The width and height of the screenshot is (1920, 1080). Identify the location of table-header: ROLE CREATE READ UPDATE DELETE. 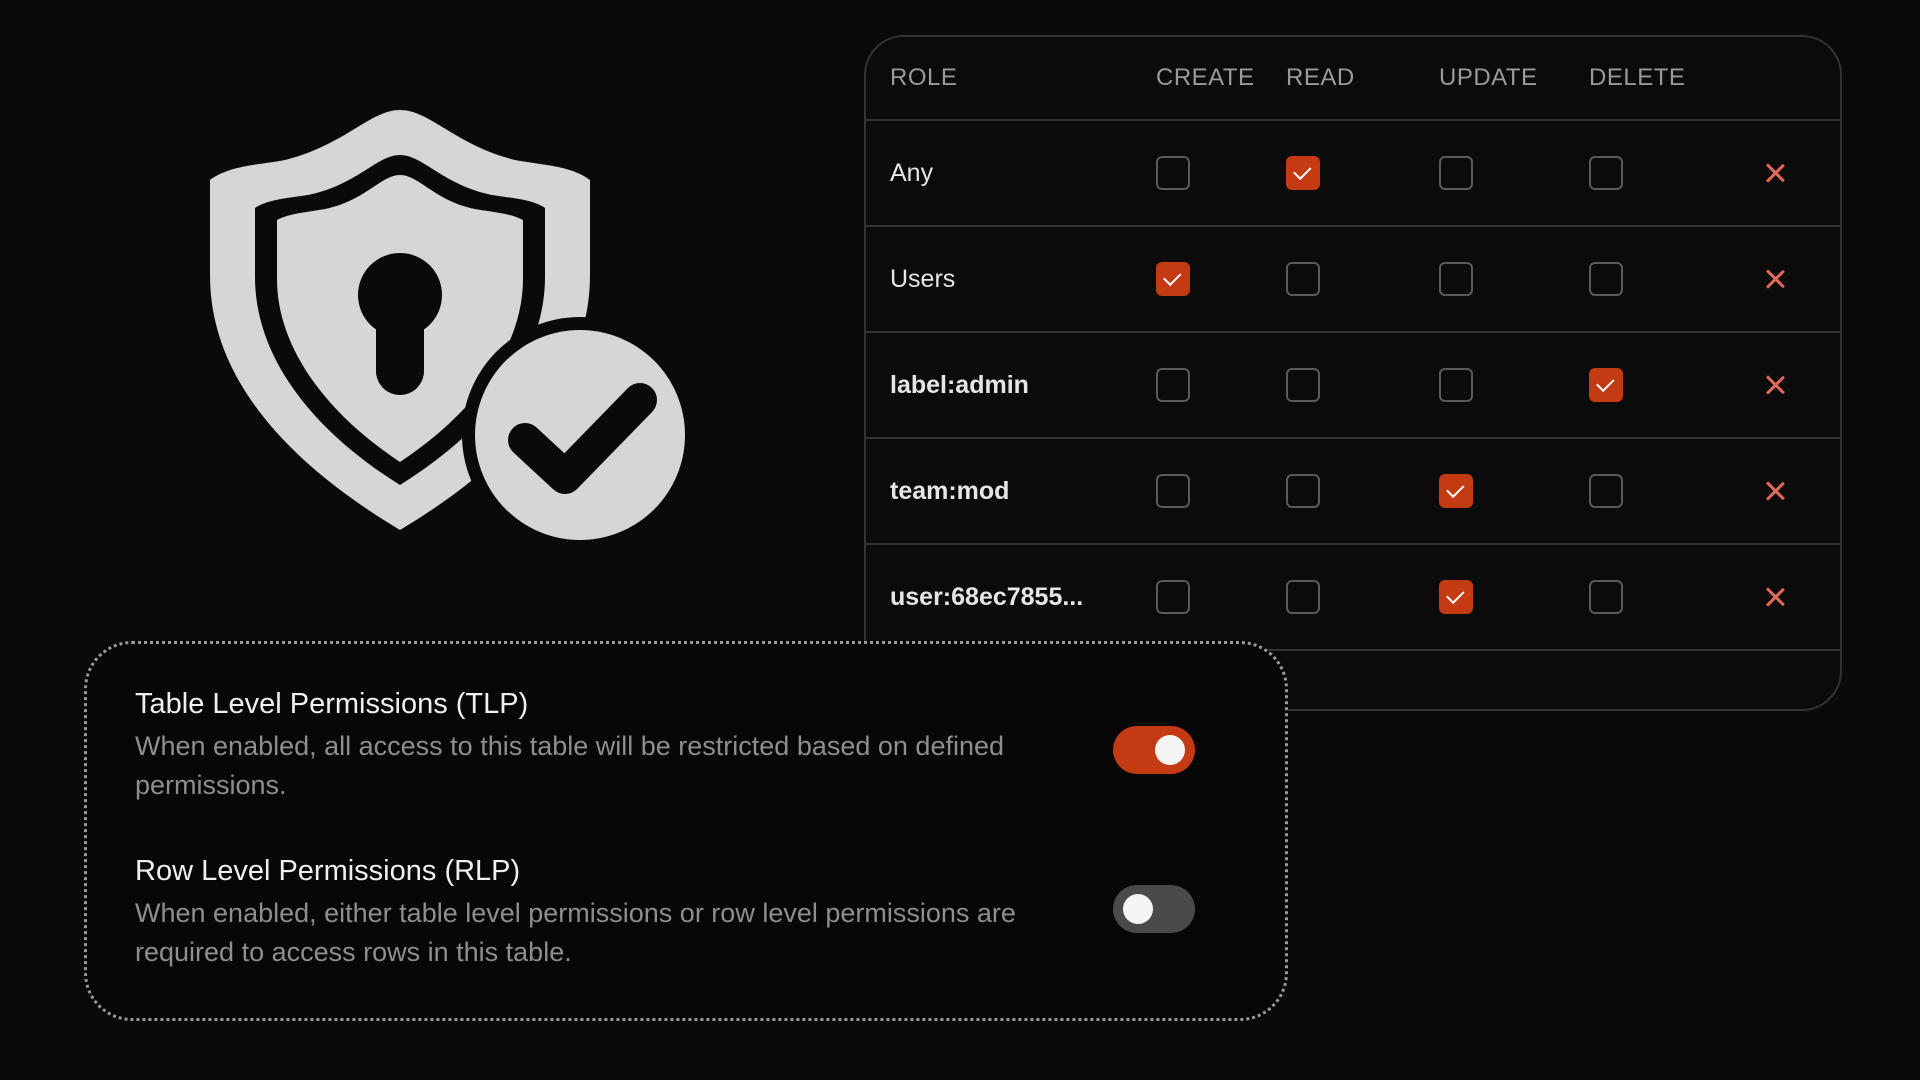
(1353, 79).